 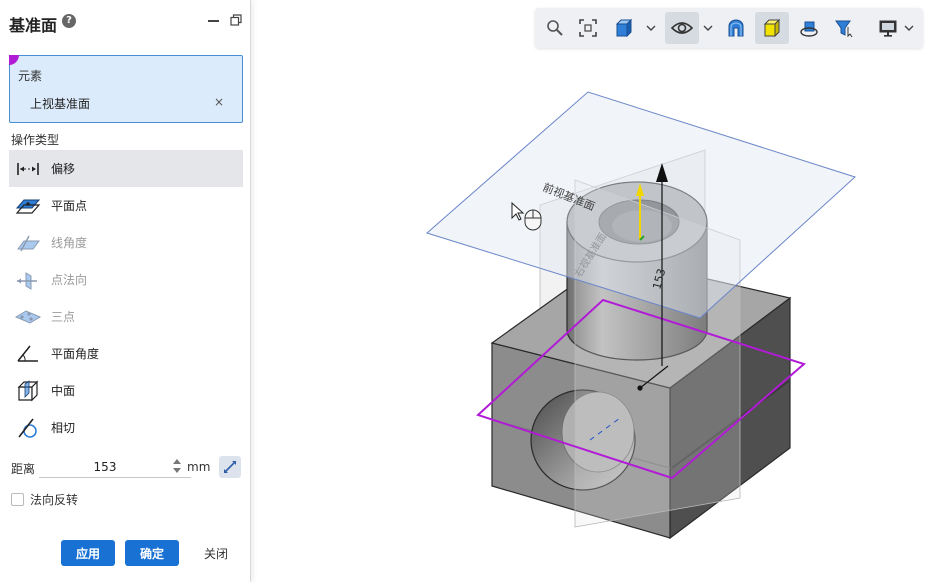 What do you see at coordinates (177, 466) in the screenshot?
I see `distance-stepper` at bounding box center [177, 466].